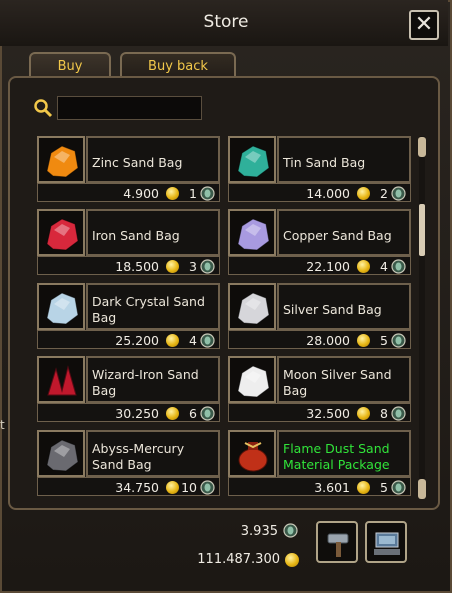 This screenshot has width=452, height=593. What do you see at coordinates (384, 413) in the screenshot?
I see `item-quantity: 8` at bounding box center [384, 413].